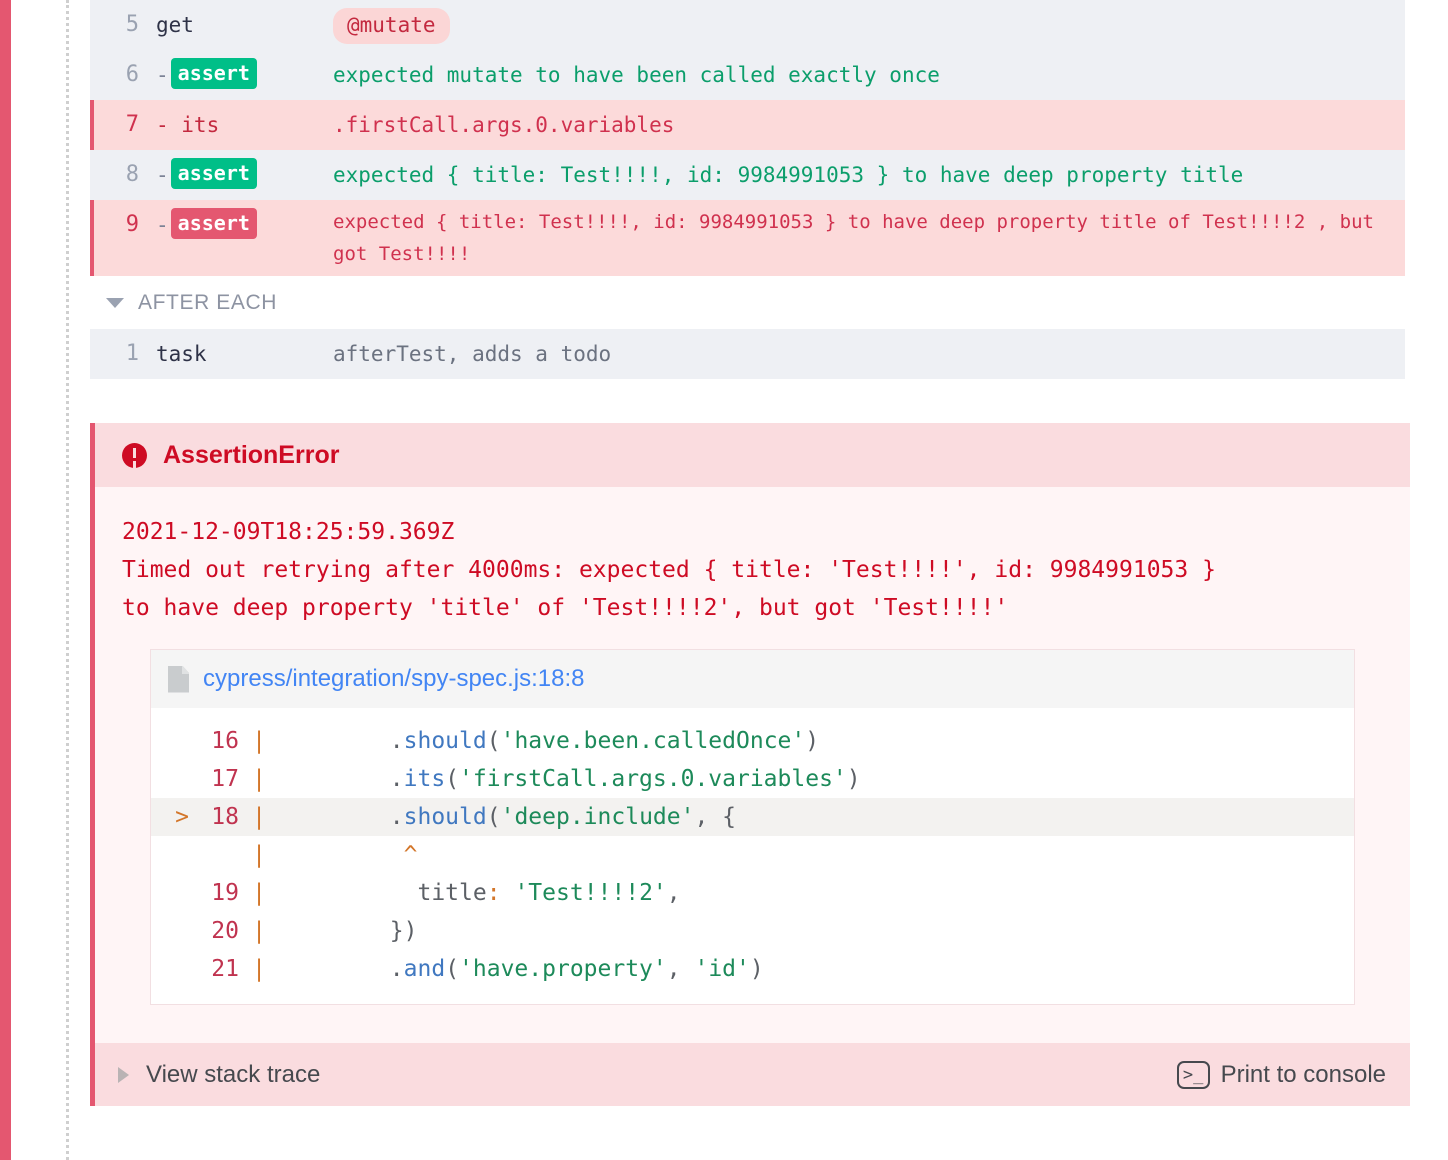 The image size is (1448, 1160). What do you see at coordinates (816, 817) in the screenshot?
I see `code-line-text: .should('deep.include', {` at bounding box center [816, 817].